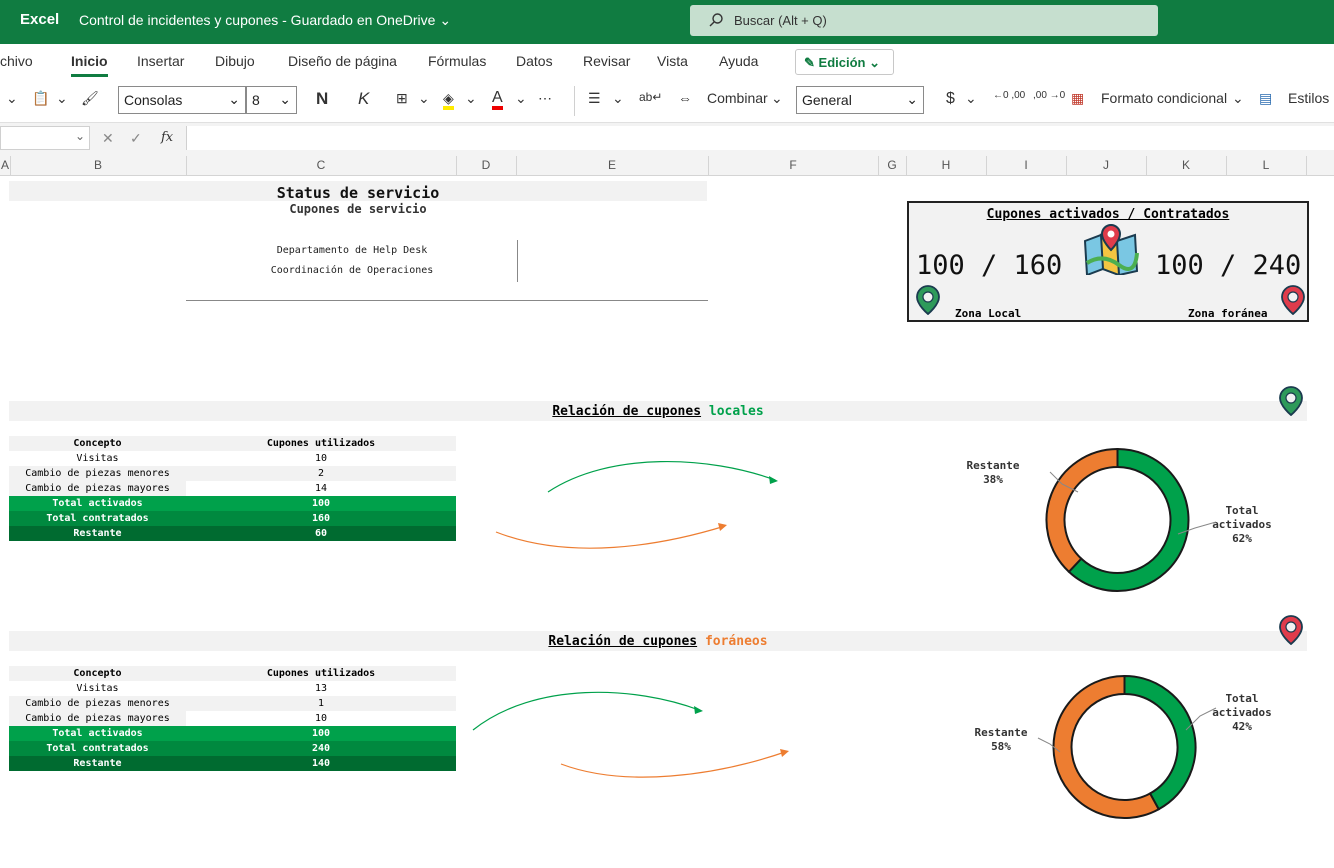 This screenshot has height=868, width=1334. Describe the element at coordinates (989, 265) in the screenshot. I see `local-value: 100 / 160` at that location.